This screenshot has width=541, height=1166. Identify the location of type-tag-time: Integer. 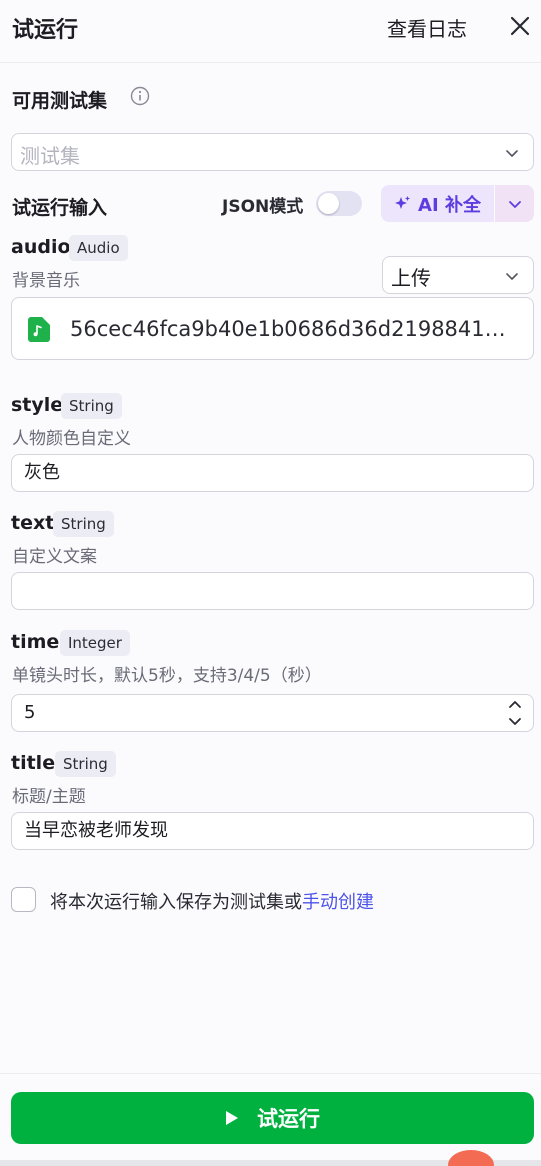
(95, 643).